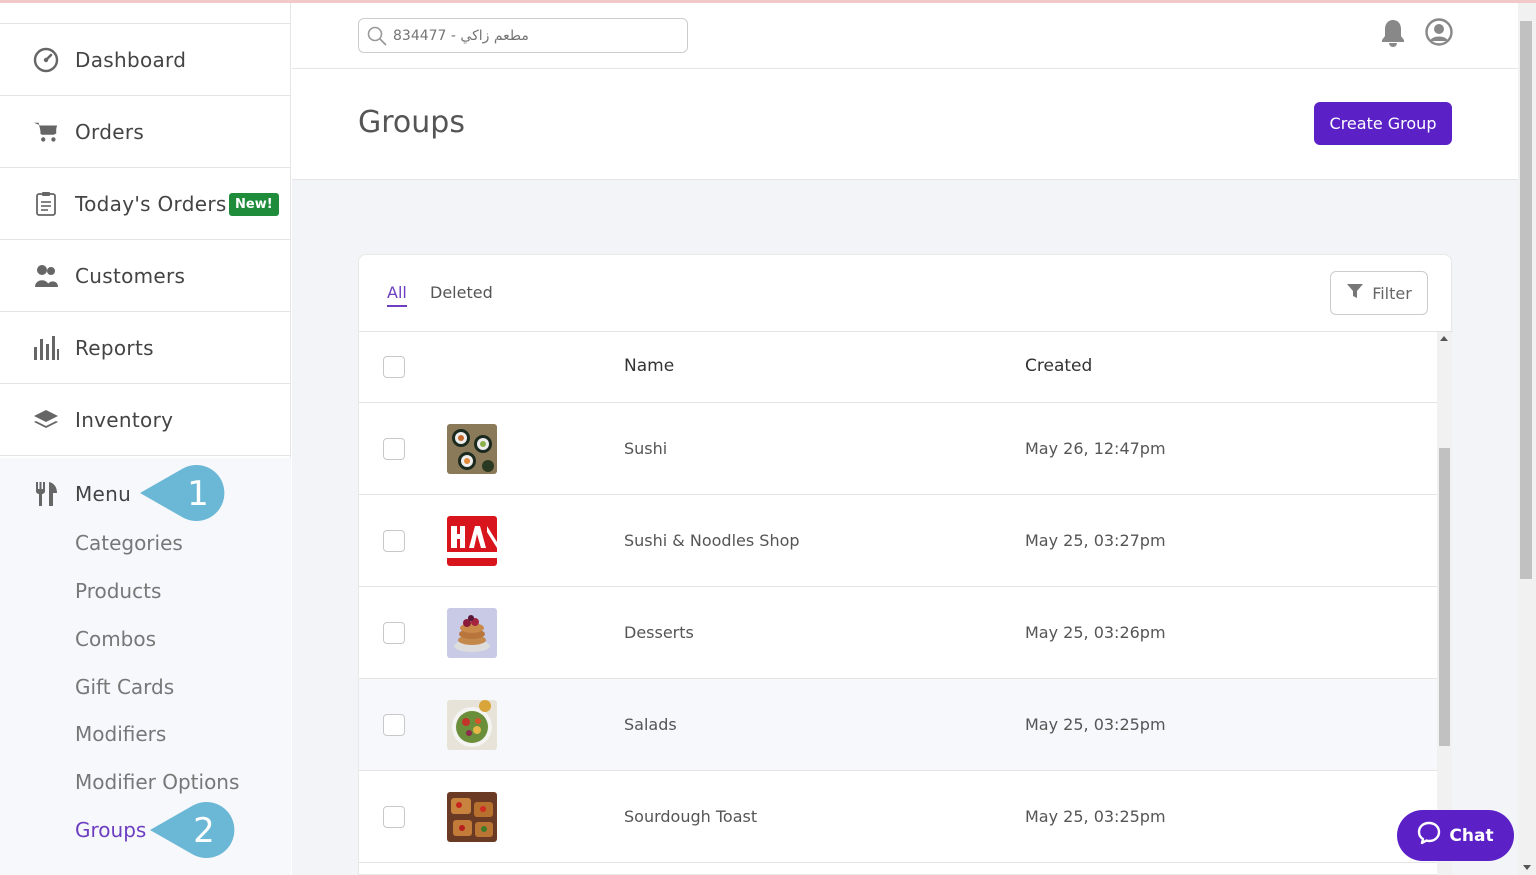  Describe the element at coordinates (650, 724) in the screenshot. I see `group-name: Salads` at that location.